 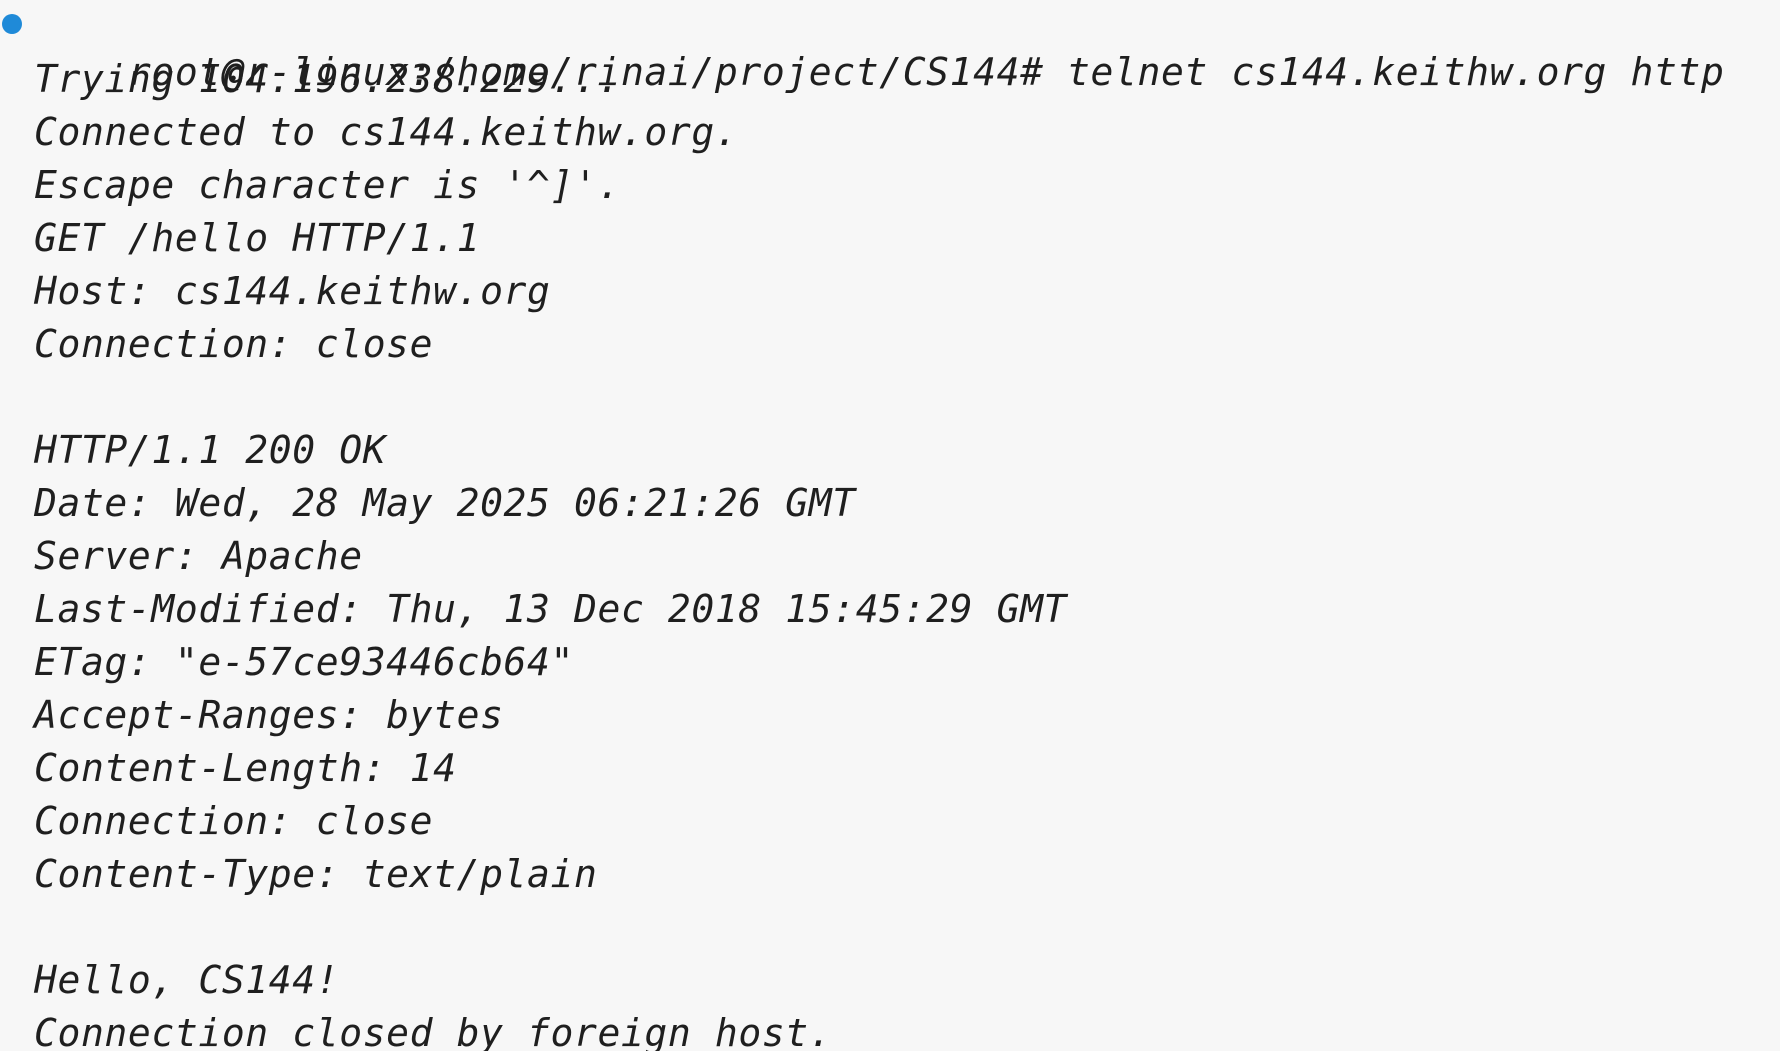 I want to click on output-line: GET /hello HTTP/1.1, so click(x=257, y=238).